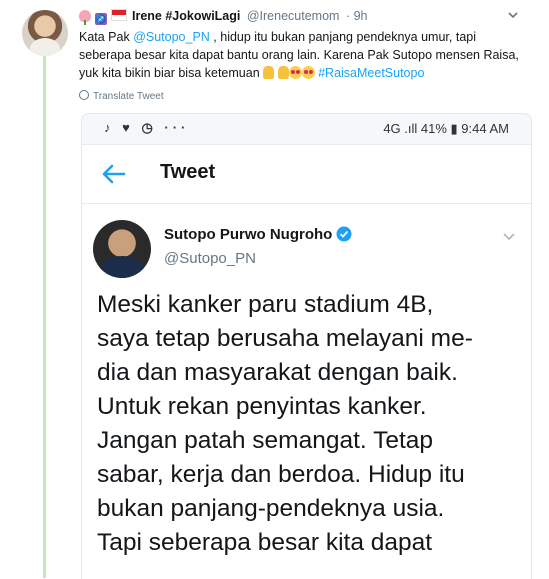 This screenshot has width=549, height=579. I want to click on tweet-header: ♐ Irene #JokowiLagi @Irenecutemom · 9h, so click(299, 18).